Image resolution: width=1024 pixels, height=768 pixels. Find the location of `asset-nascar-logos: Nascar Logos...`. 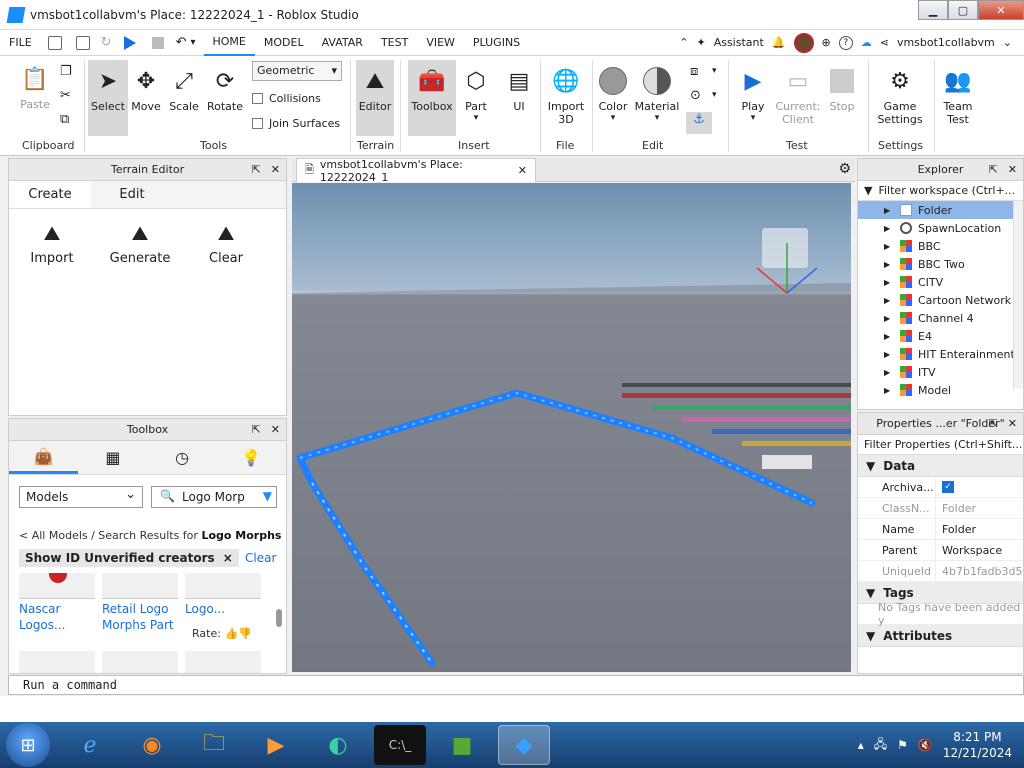

asset-nascar-logos: Nascar Logos... is located at coordinates (59, 617).